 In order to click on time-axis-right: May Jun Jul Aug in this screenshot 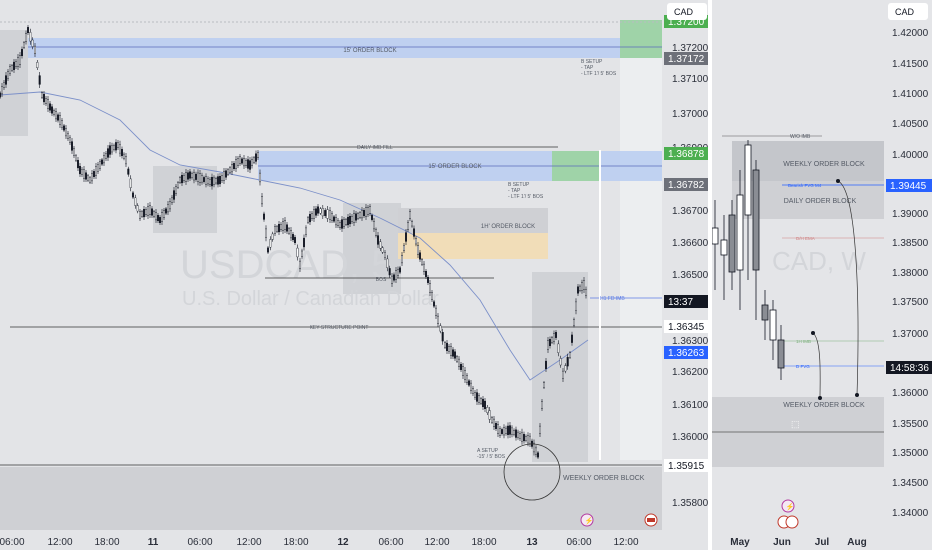, I will do `click(798, 542)`.